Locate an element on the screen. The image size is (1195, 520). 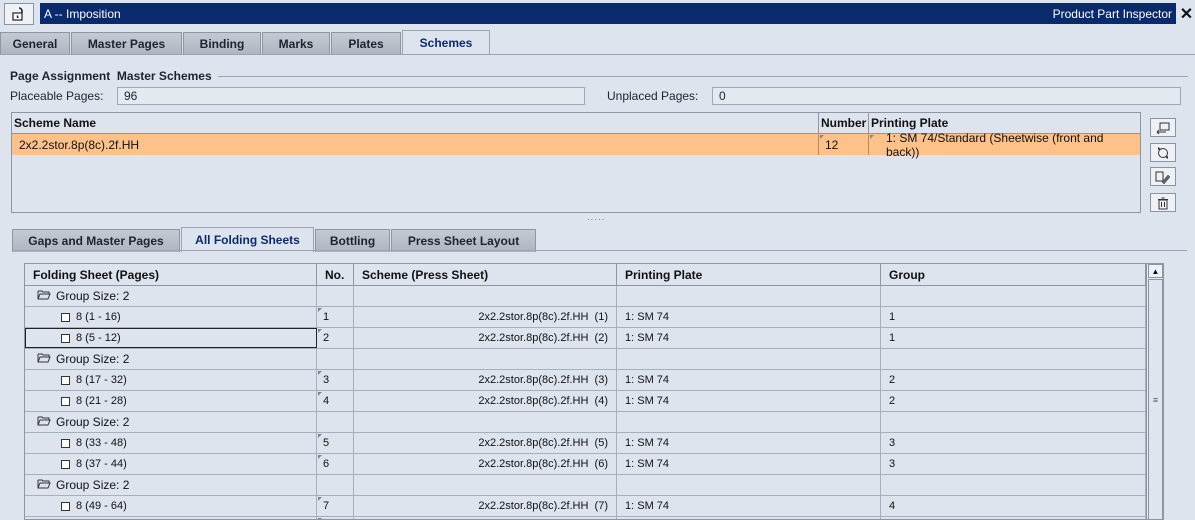
cell-pages: 8 (5 - 12) is located at coordinates (171, 338).